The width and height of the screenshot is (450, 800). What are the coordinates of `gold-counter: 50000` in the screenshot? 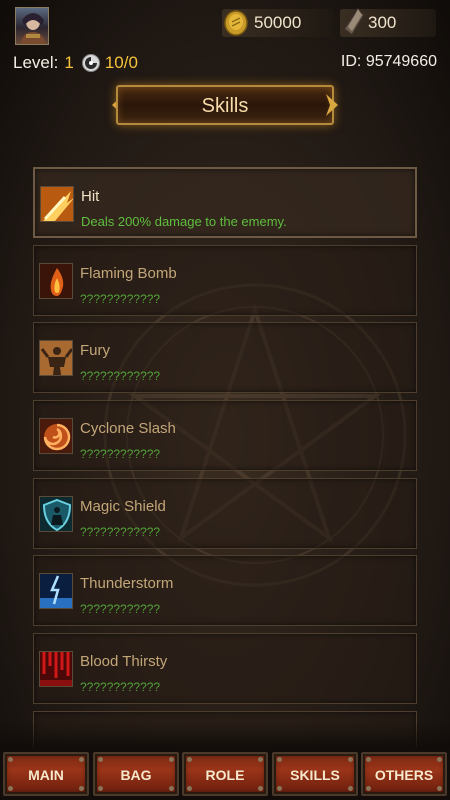 It's located at (278, 23).